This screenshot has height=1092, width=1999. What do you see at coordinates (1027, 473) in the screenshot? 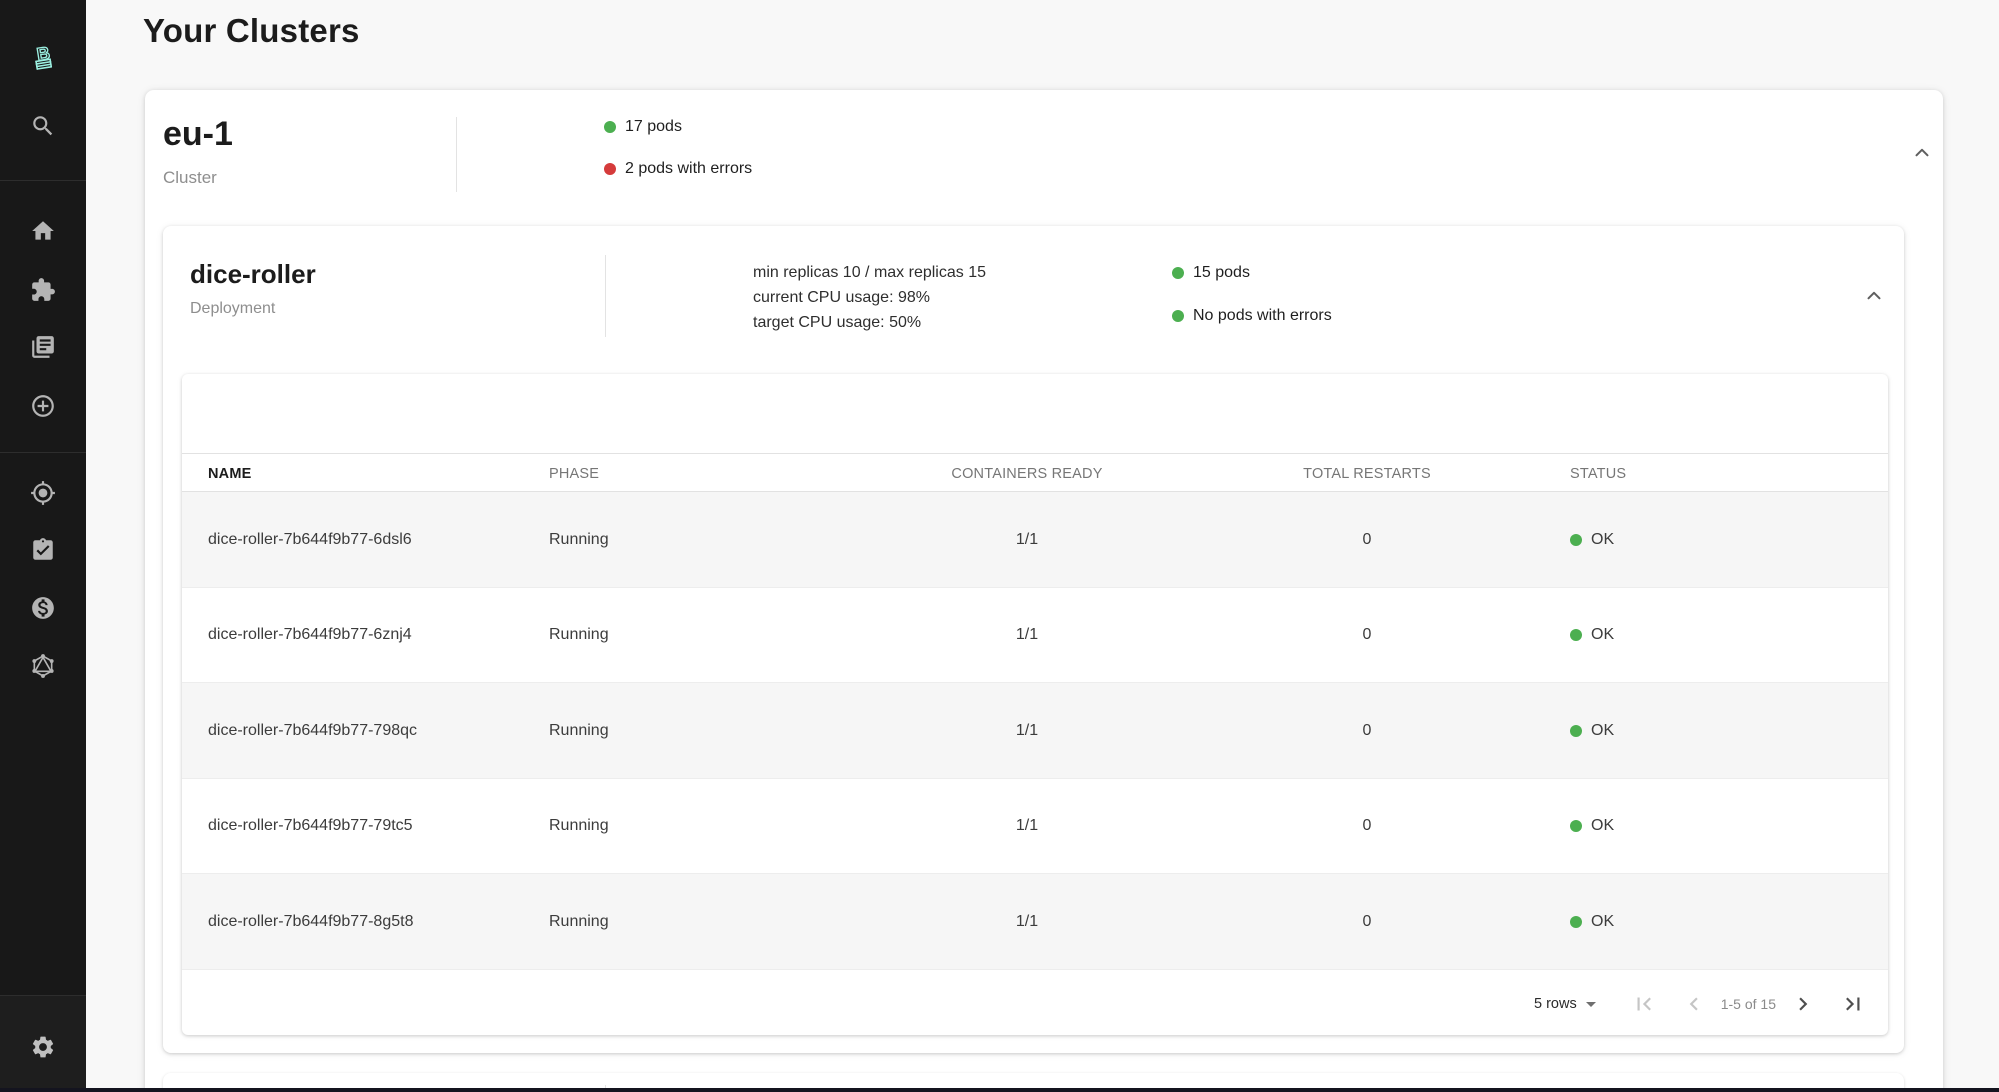
I see `column-header-containers-ready: CONTAINERS READY` at bounding box center [1027, 473].